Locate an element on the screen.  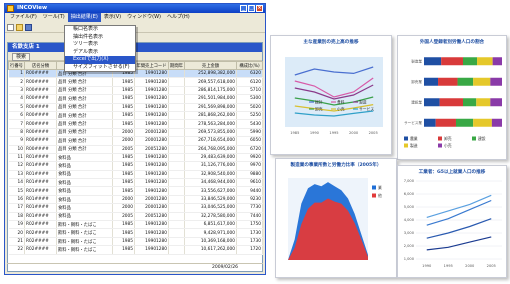
column-header: 期間年 is located at coordinates (176, 65).